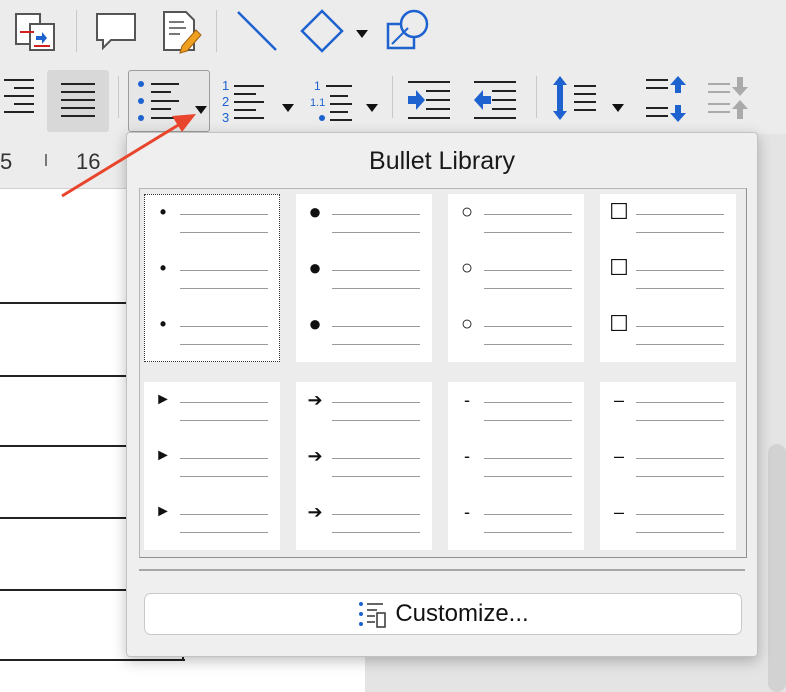 Image resolution: width=786 pixels, height=692 pixels. What do you see at coordinates (442, 161) in the screenshot?
I see `popup-title: Bullet Library` at bounding box center [442, 161].